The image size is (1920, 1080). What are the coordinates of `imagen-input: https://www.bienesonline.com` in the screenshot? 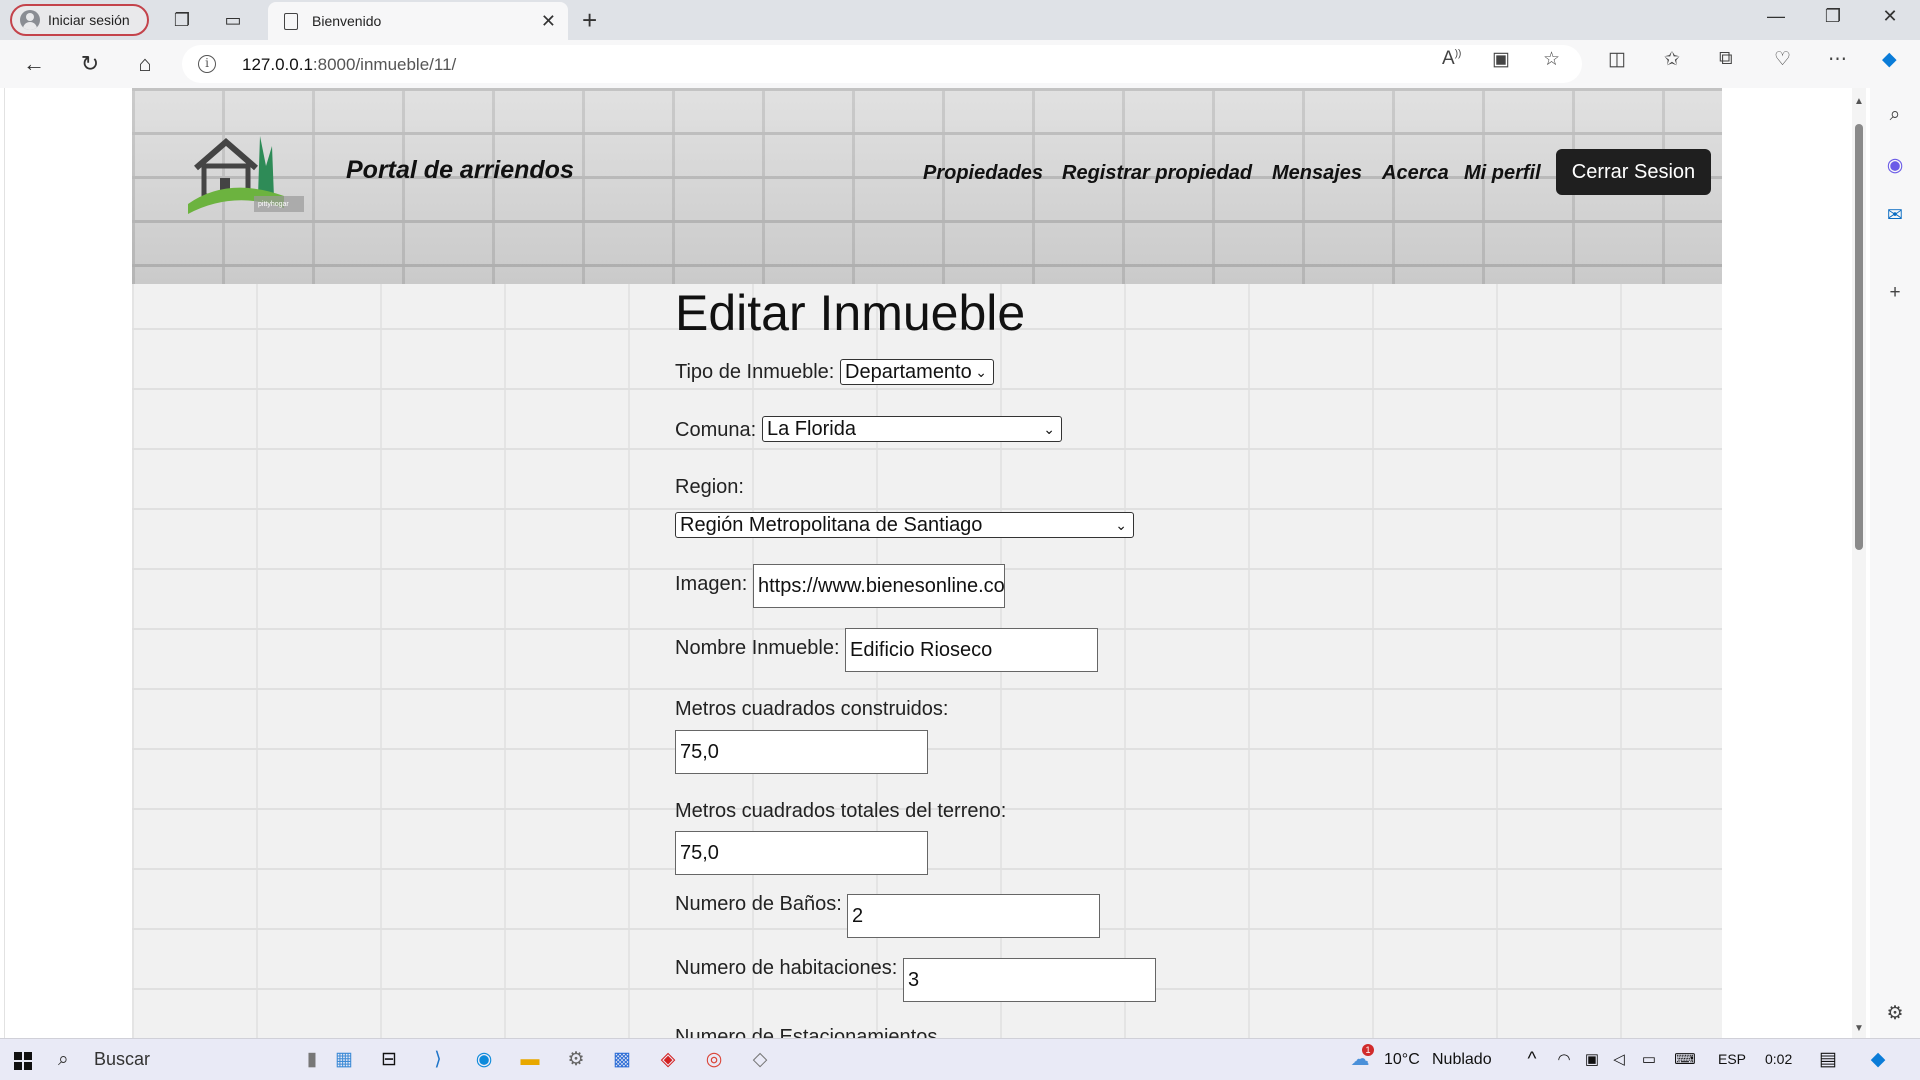 It's located at (879, 586).